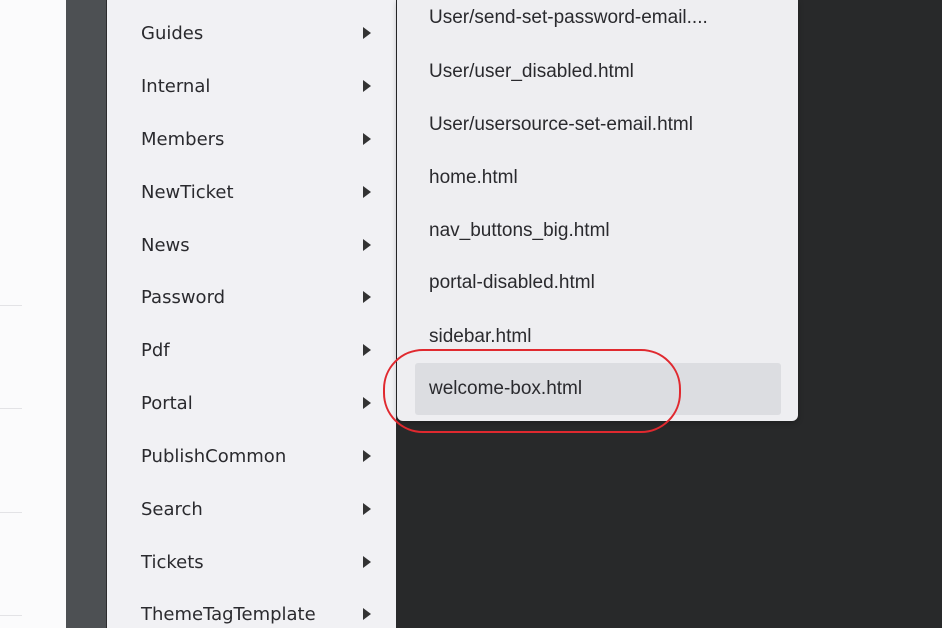 The image size is (942, 628). I want to click on menu-item-portal: Portal, so click(251, 403).